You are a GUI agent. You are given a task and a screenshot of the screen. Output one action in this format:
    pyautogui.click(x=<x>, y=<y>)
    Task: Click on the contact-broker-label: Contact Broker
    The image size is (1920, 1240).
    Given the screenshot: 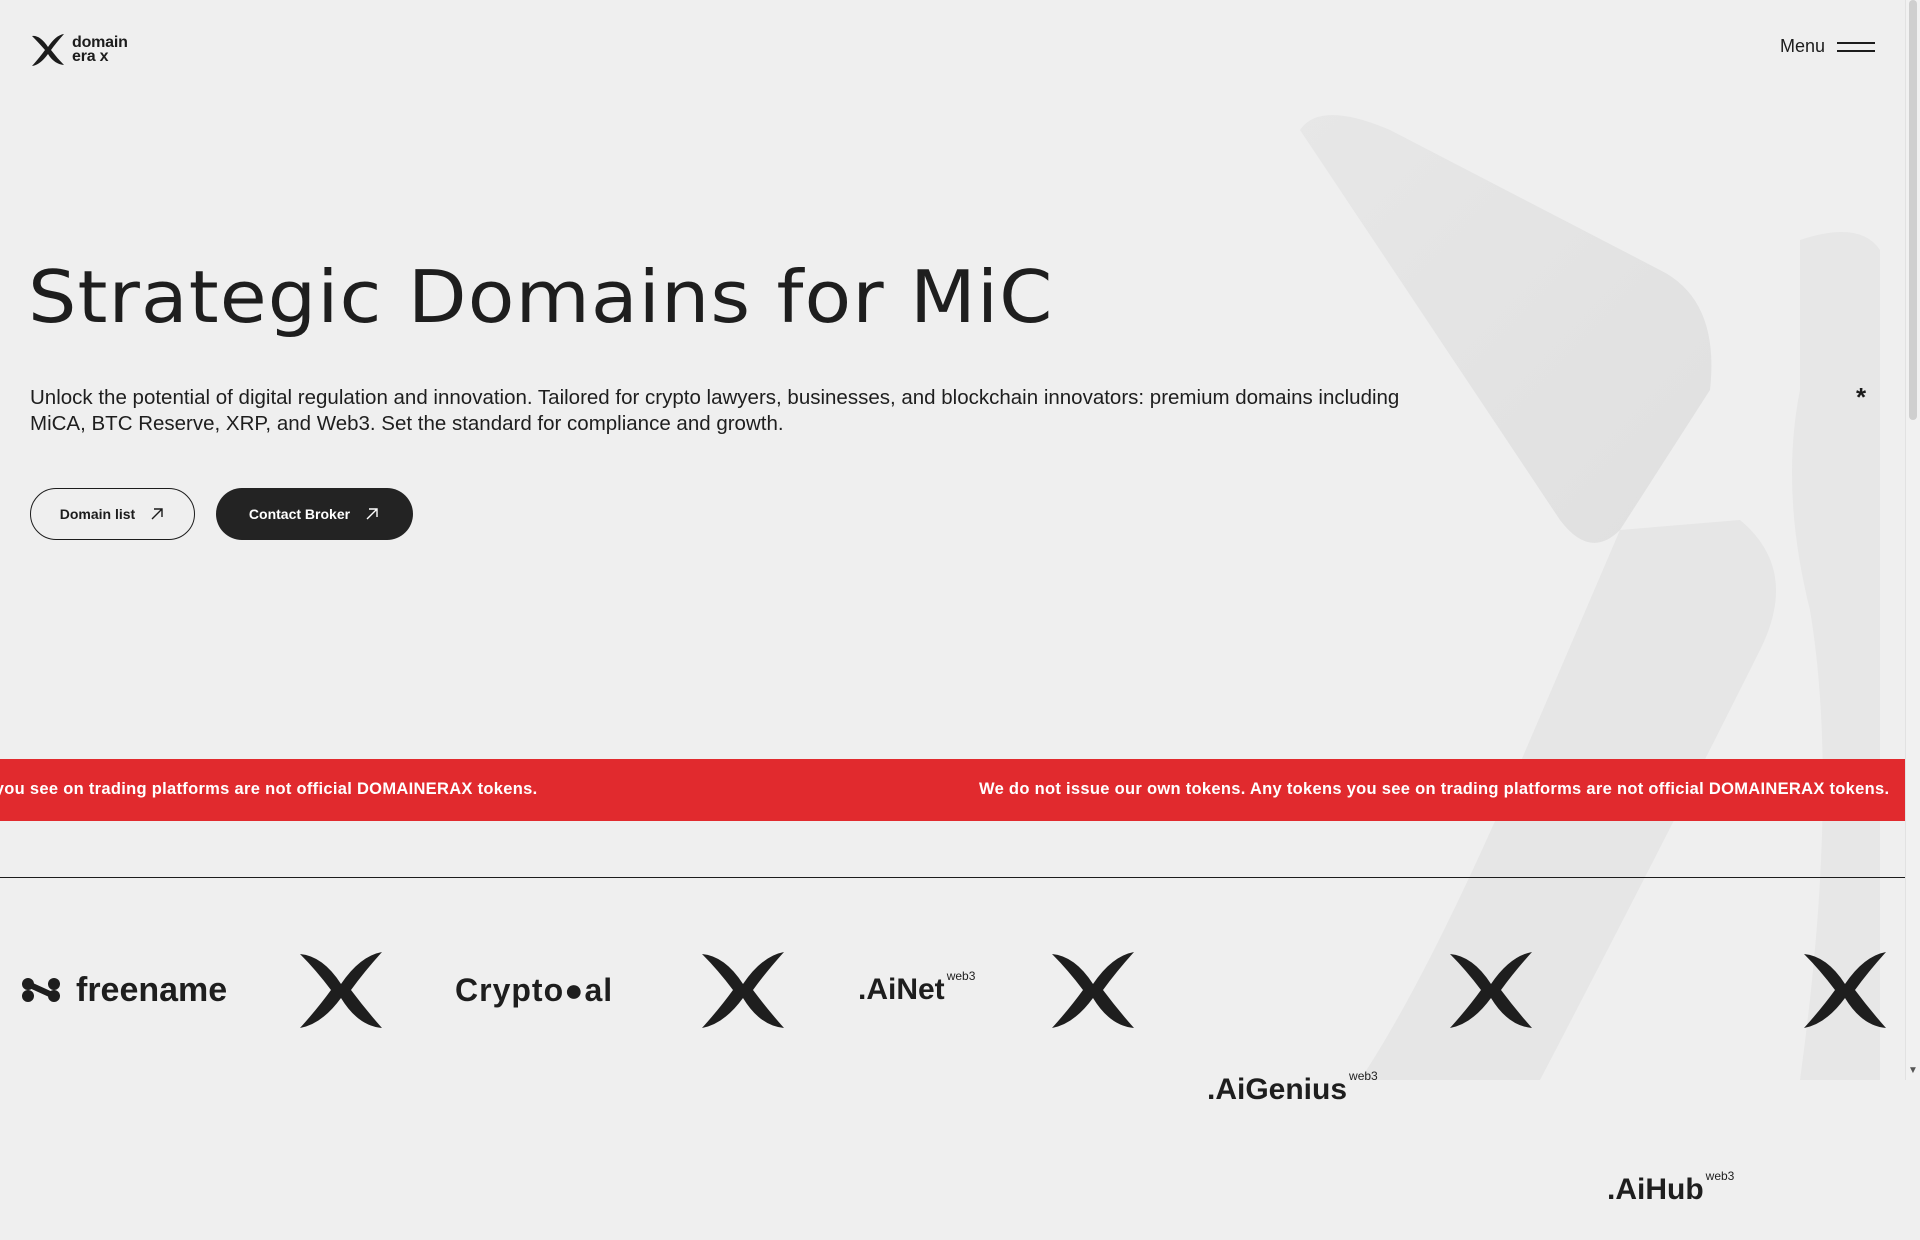 What is the action you would take?
    pyautogui.click(x=299, y=514)
    